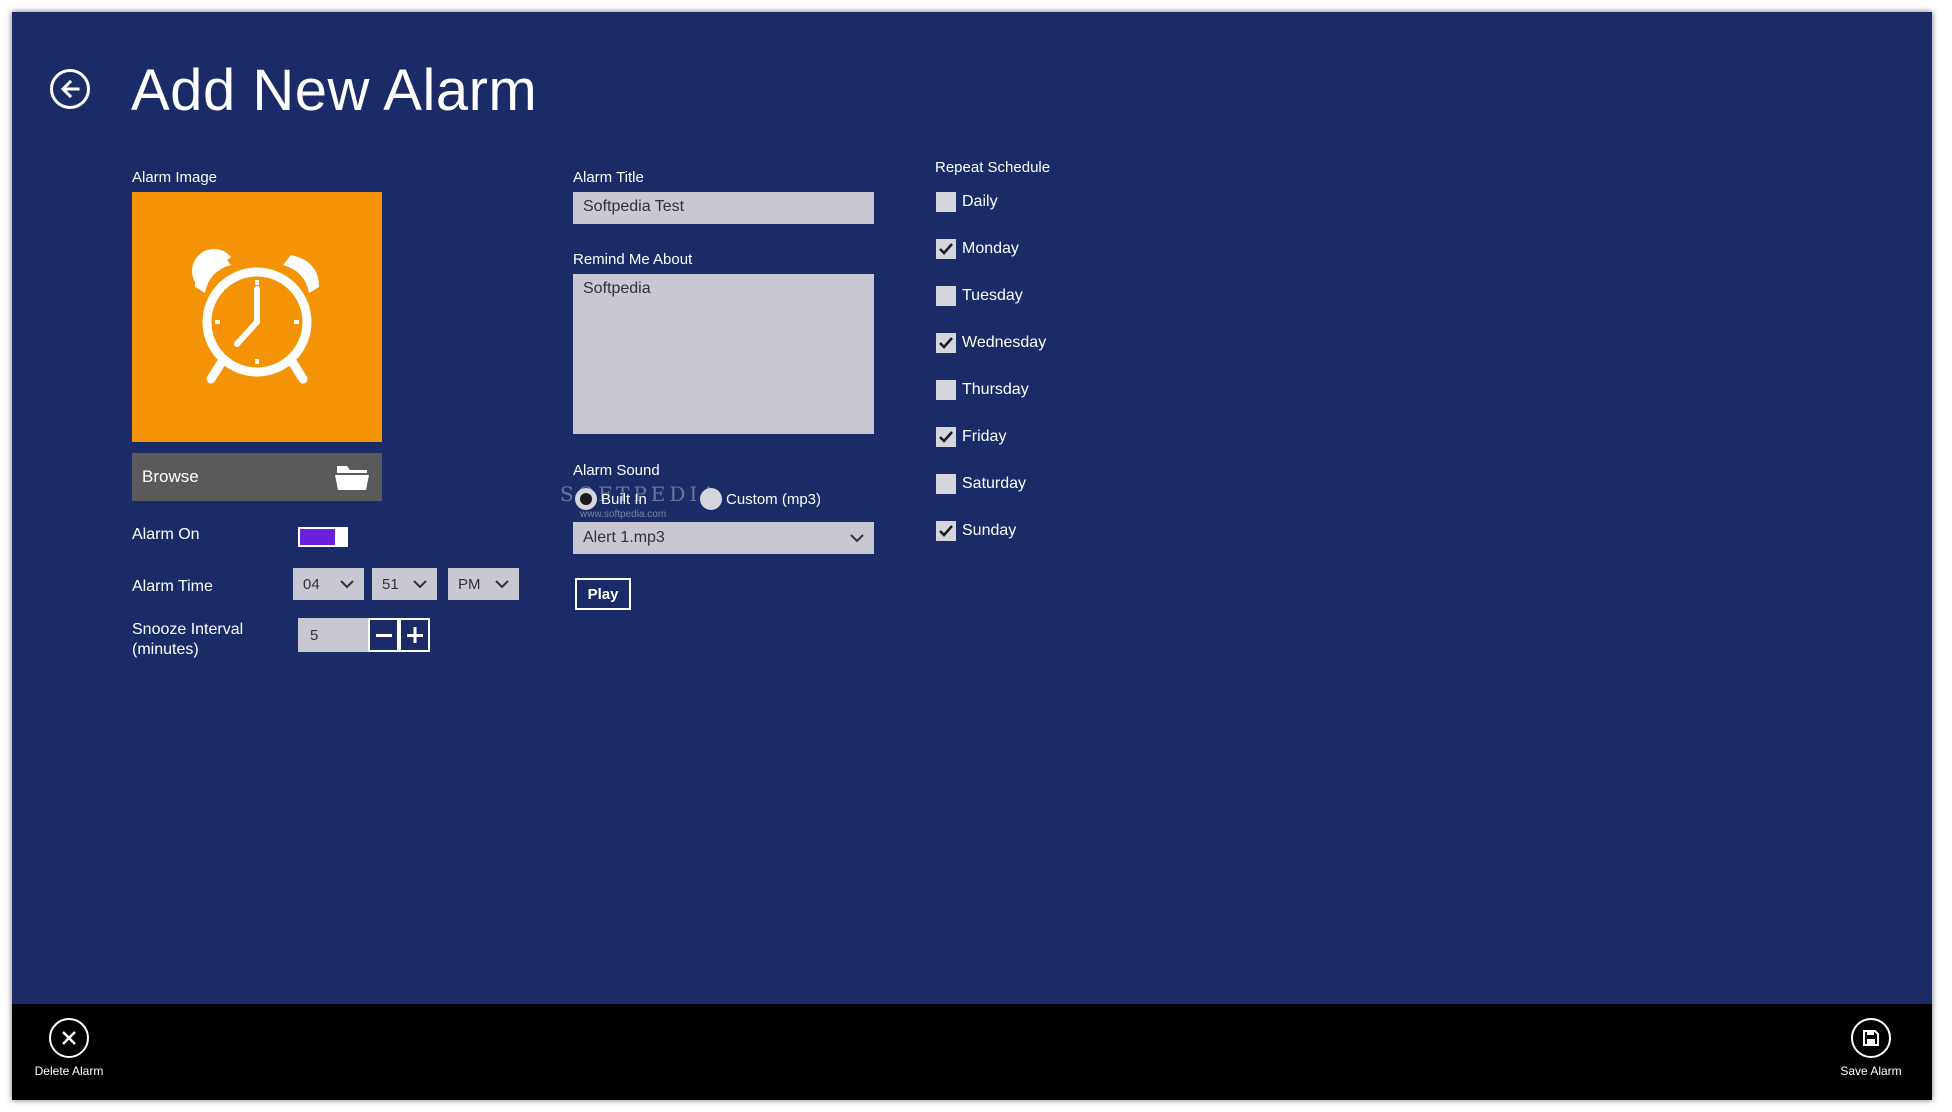 This screenshot has height=1112, width=1952. I want to click on save-alarm-button: Save Alarm, so click(1871, 1048).